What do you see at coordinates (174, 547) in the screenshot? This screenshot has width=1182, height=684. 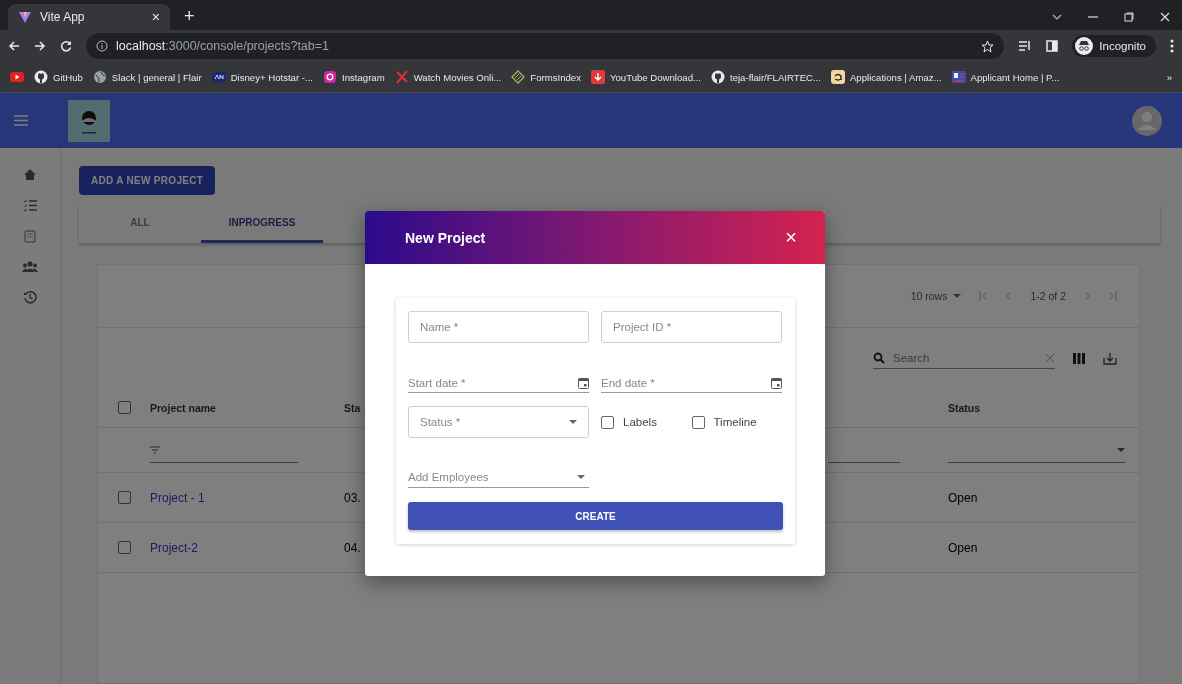 I see `project-link: Project-2` at bounding box center [174, 547].